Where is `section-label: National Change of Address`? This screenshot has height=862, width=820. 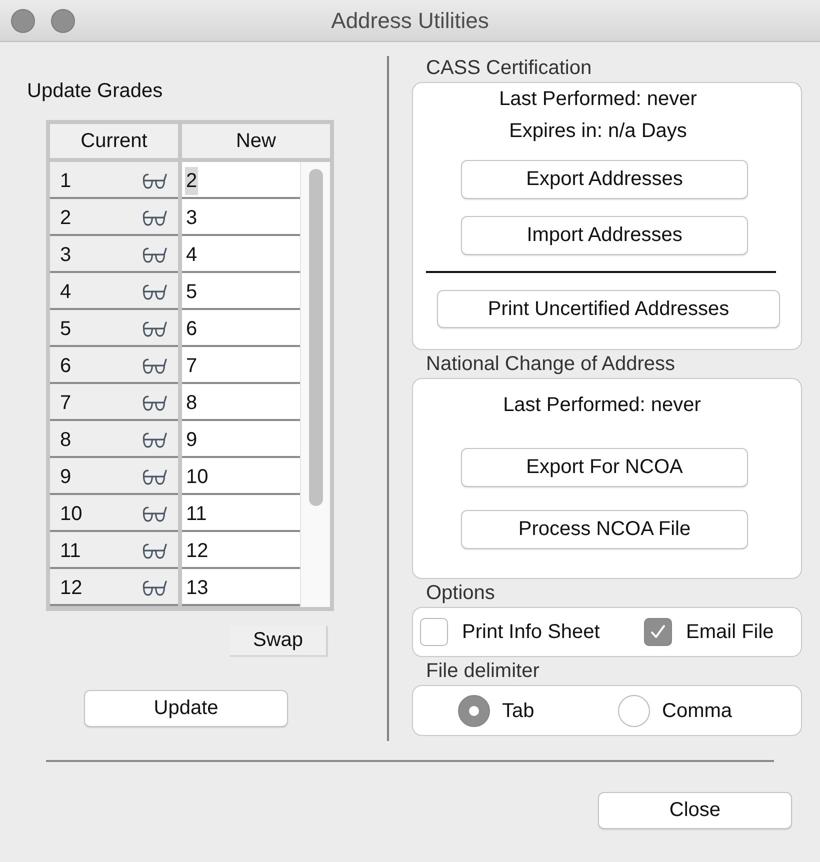 section-label: National Change of Address is located at coordinates (551, 364).